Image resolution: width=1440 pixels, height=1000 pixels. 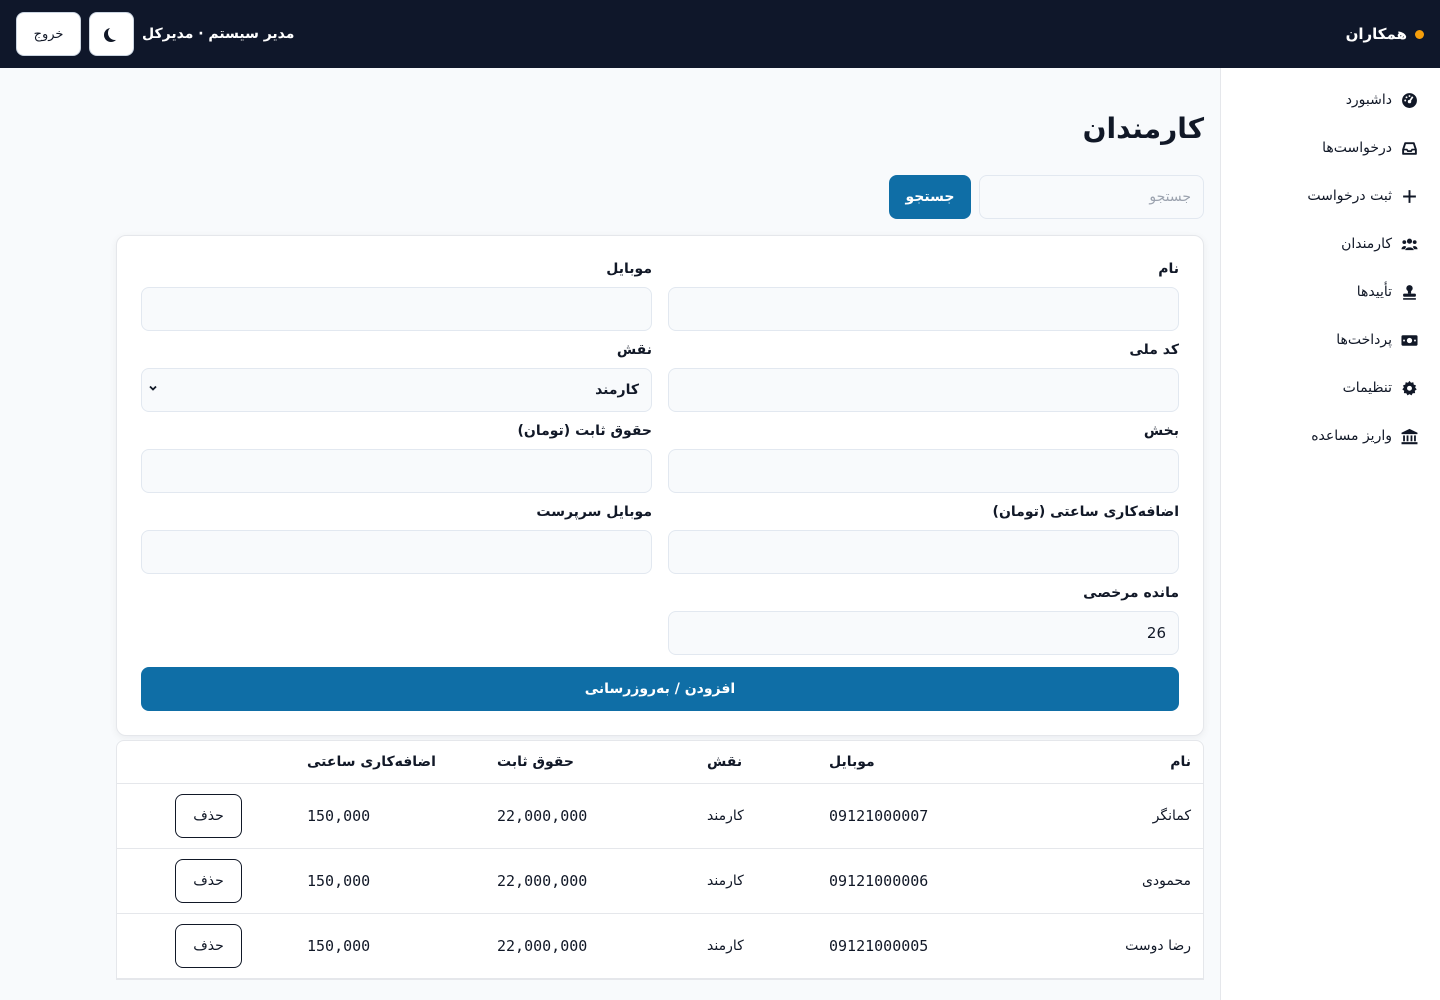 I want to click on name-field: نام, so click(x=923, y=295).